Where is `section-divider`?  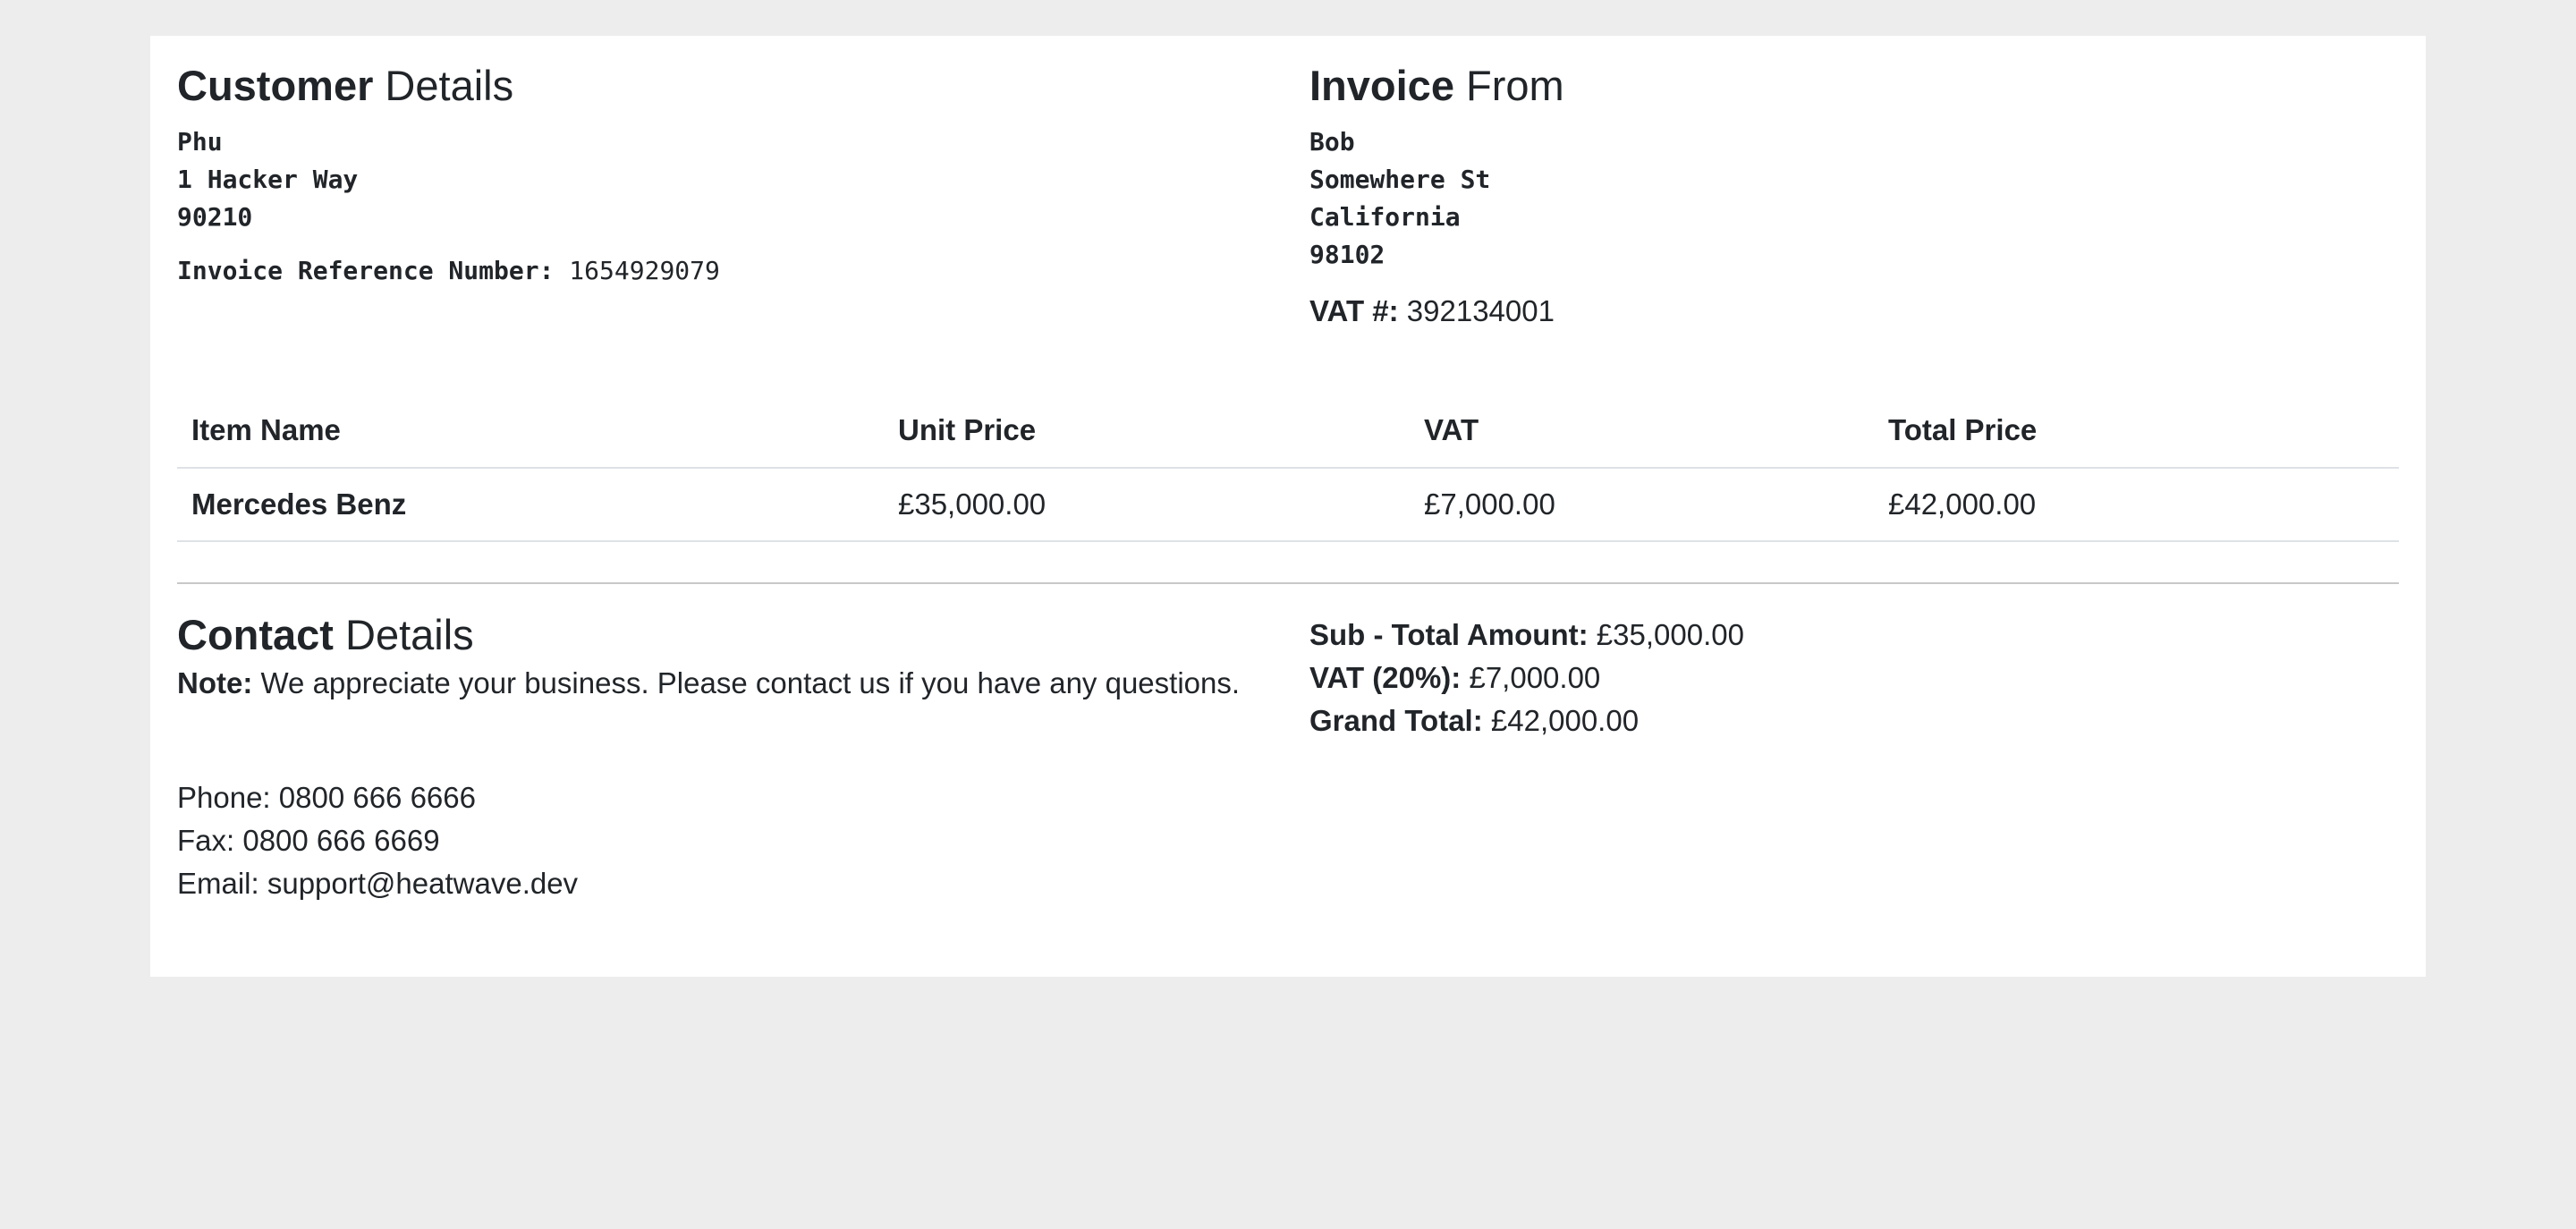 section-divider is located at coordinates (1288, 583).